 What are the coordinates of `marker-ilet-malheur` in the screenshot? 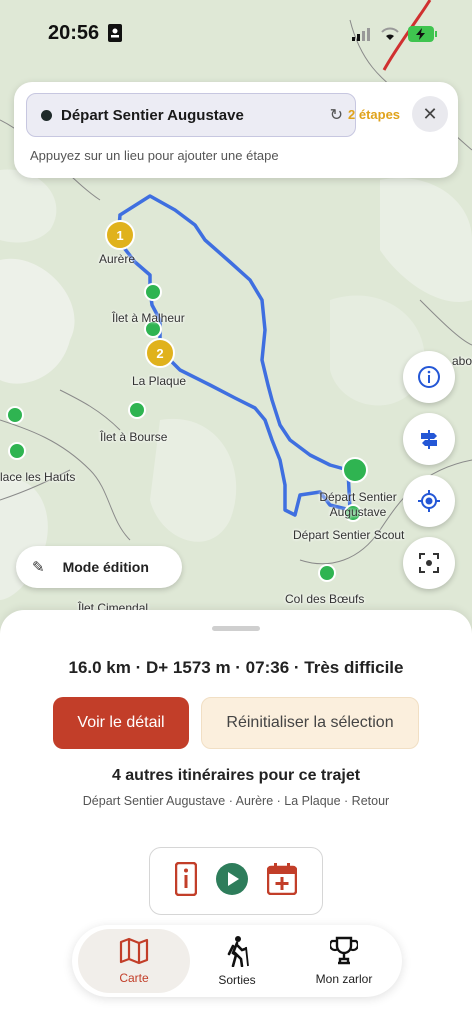 It's located at (153, 292).